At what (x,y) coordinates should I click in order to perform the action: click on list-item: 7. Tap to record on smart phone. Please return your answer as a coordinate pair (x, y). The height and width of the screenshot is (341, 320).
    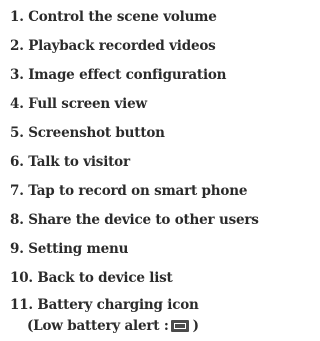
    Looking at the image, I should click on (129, 191).